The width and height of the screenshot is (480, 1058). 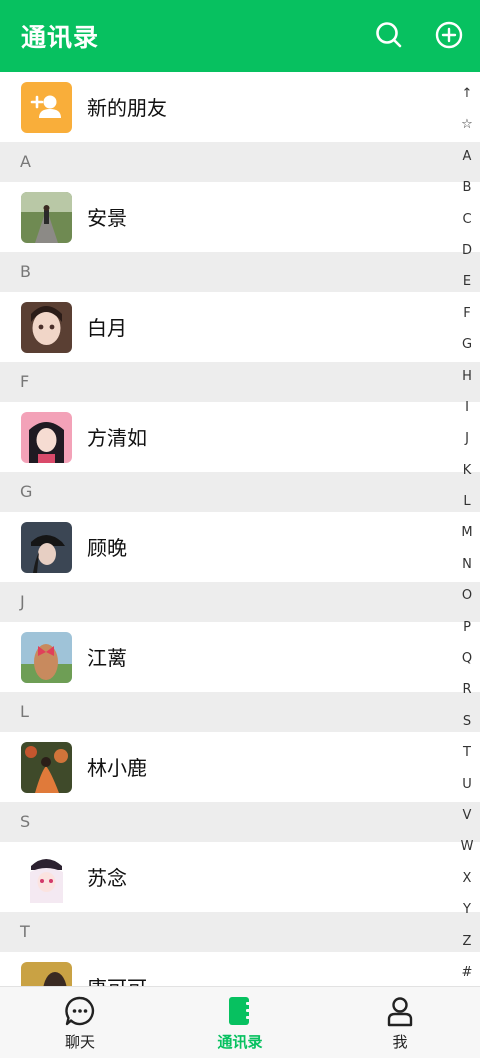 What do you see at coordinates (467, 470) in the screenshot?
I see `index-letter: K` at bounding box center [467, 470].